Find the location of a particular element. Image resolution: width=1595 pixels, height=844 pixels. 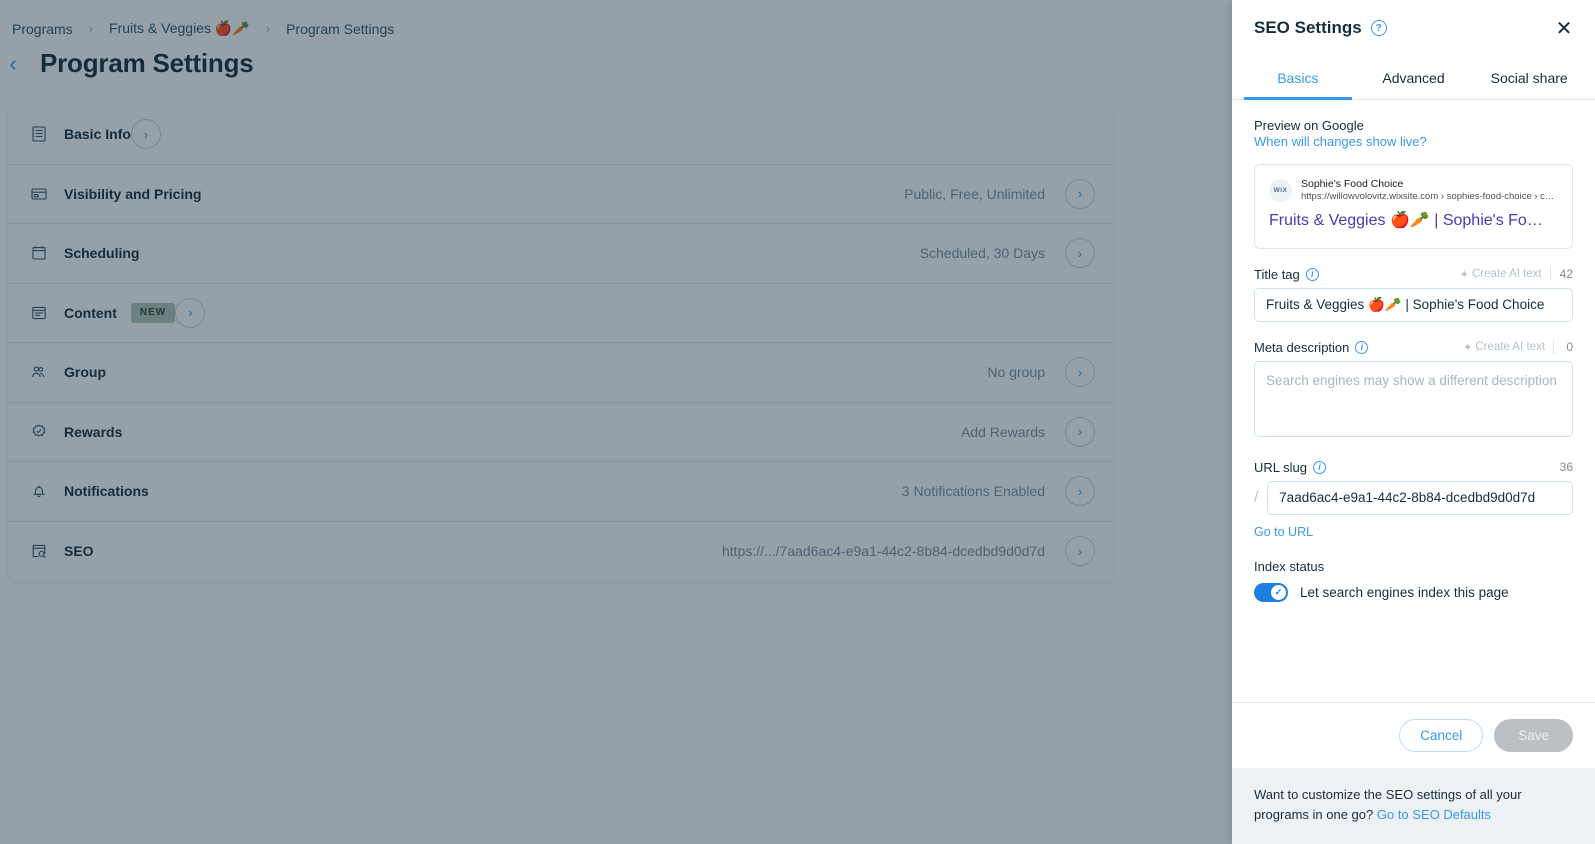

meta-description-input is located at coordinates (1413, 398).